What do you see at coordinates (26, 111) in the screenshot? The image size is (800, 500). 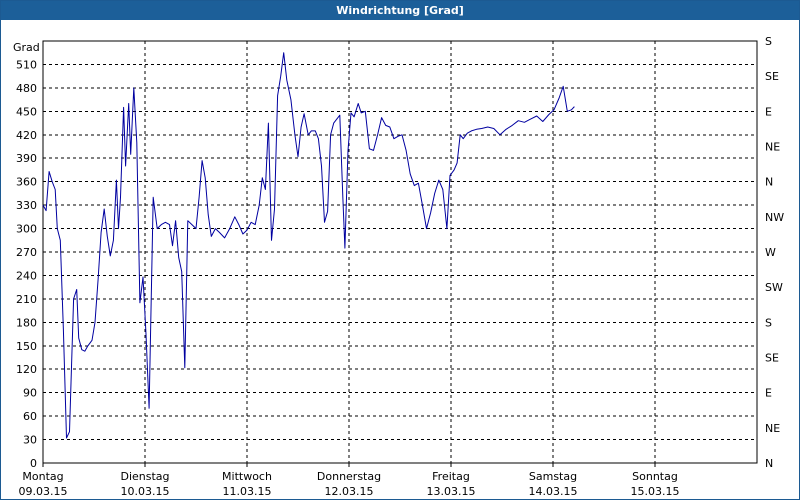 I see `y-tick-label: 450` at bounding box center [26, 111].